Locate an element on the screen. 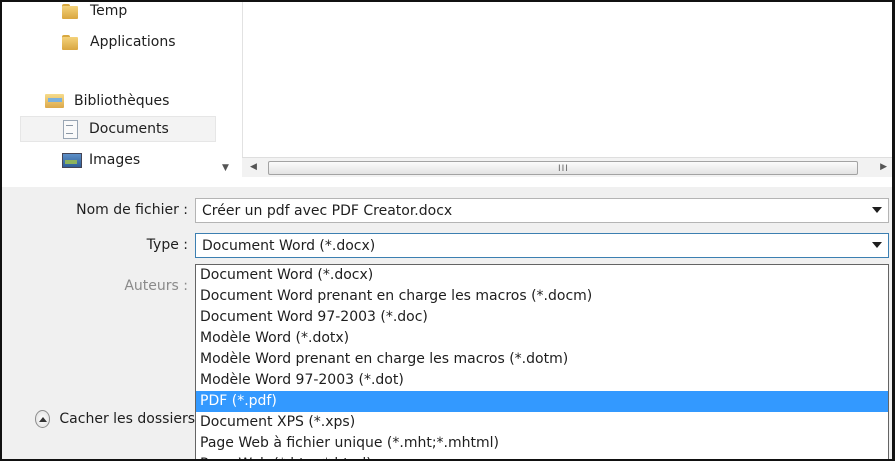 The width and height of the screenshot is (895, 461). scrollbar-grip: III is located at coordinates (563, 169).